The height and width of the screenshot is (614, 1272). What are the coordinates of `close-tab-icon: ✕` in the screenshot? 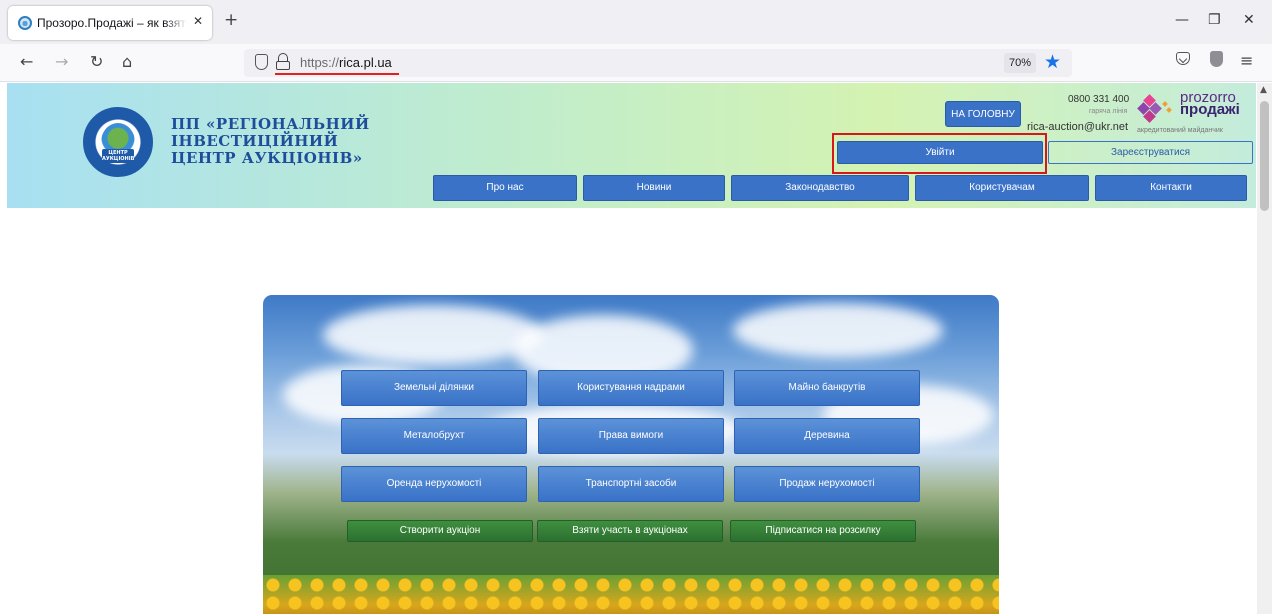 It's located at (198, 21).